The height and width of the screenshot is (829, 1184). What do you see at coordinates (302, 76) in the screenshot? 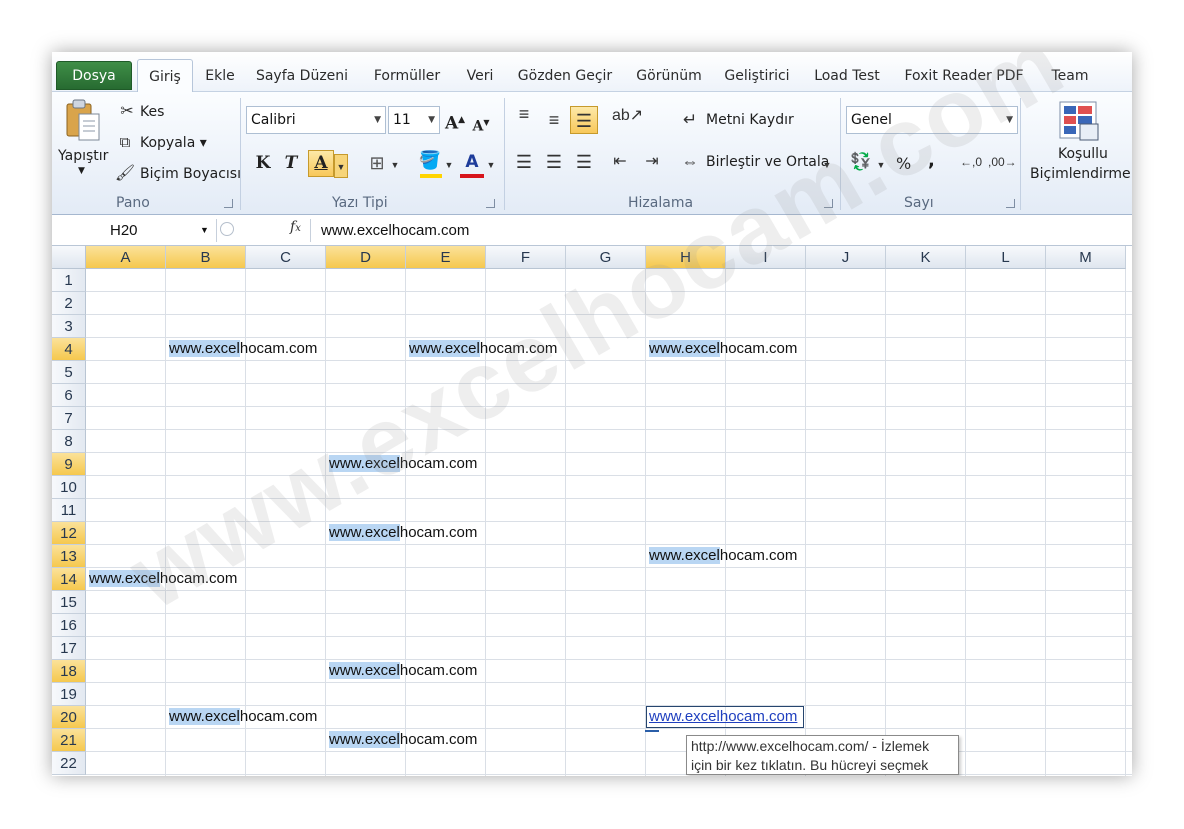
I see `tab-page-layout: Sayfa Düzeni` at bounding box center [302, 76].